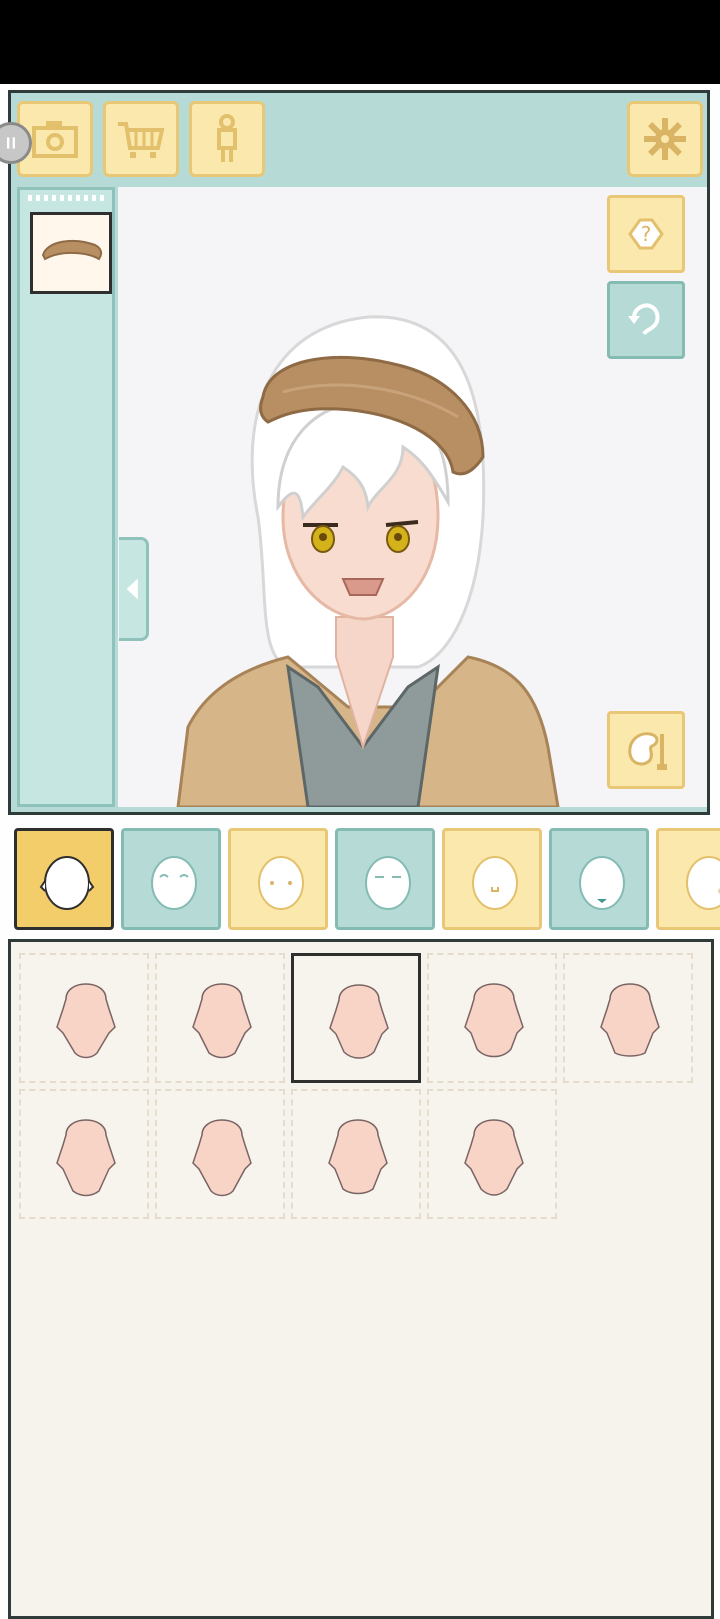  I want to click on tab-nose, so click(492, 879).